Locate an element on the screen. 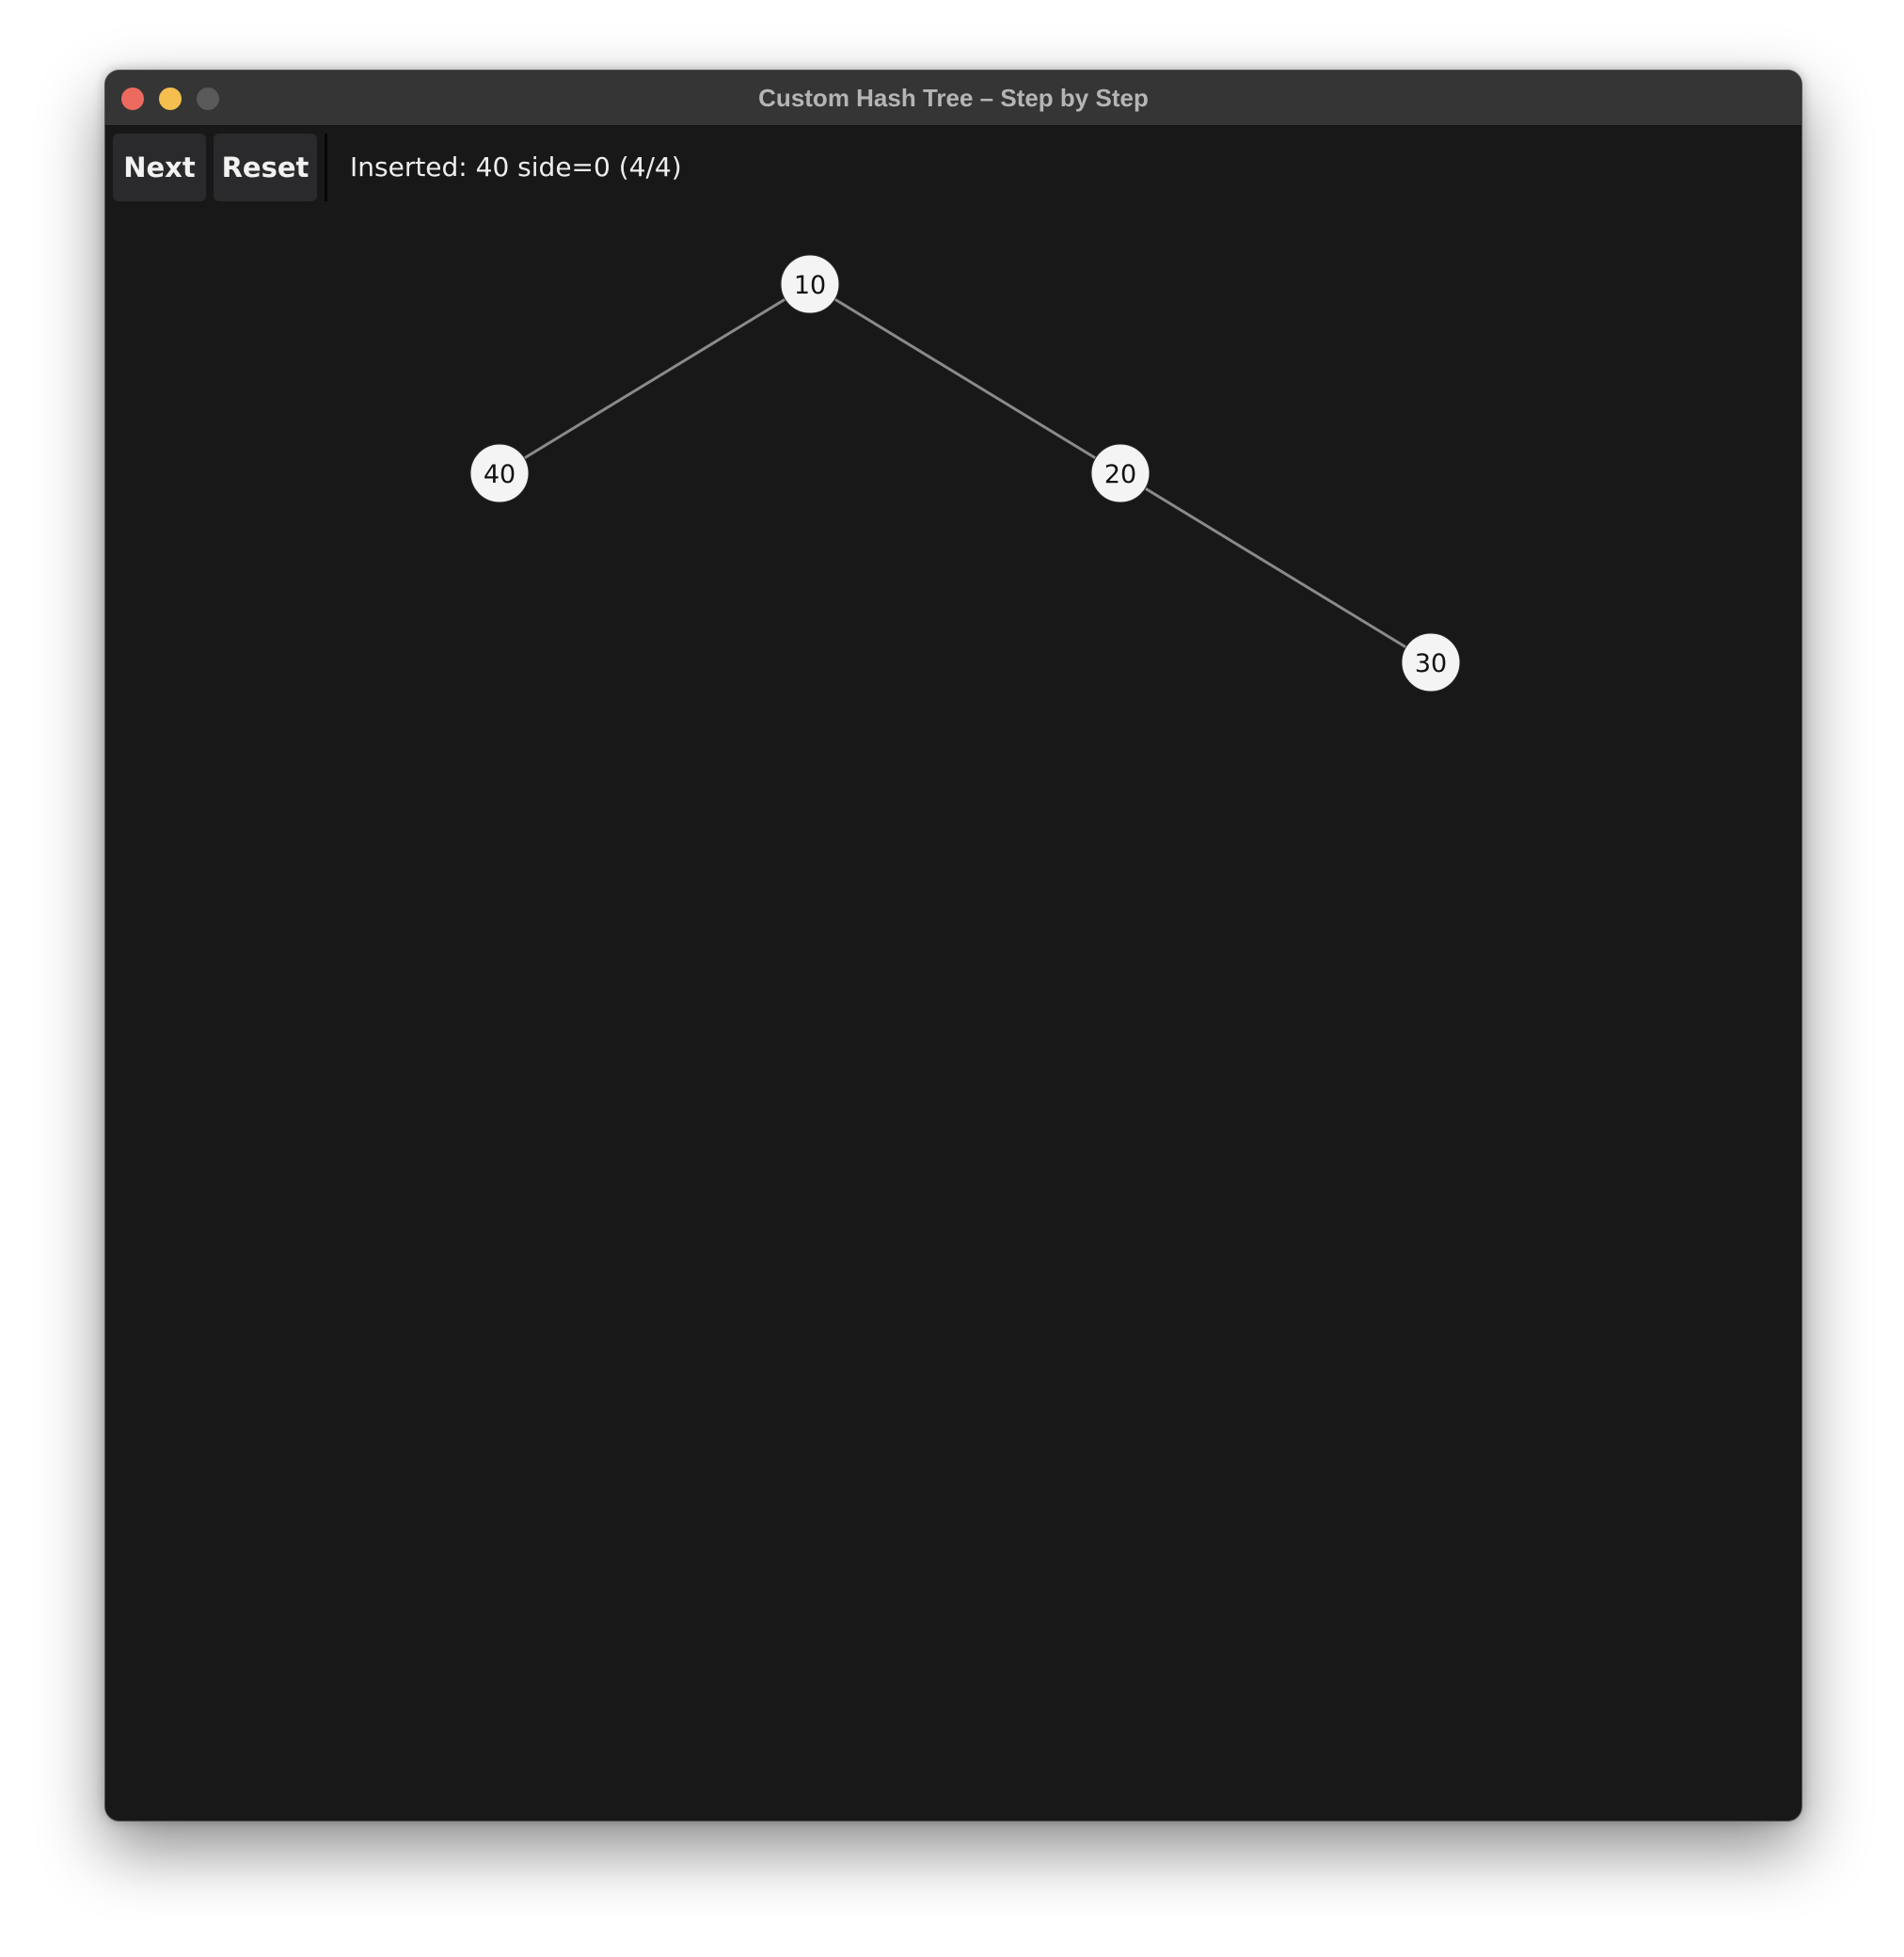 The width and height of the screenshot is (1904, 1957). tree-node: 30 is located at coordinates (1431, 662).